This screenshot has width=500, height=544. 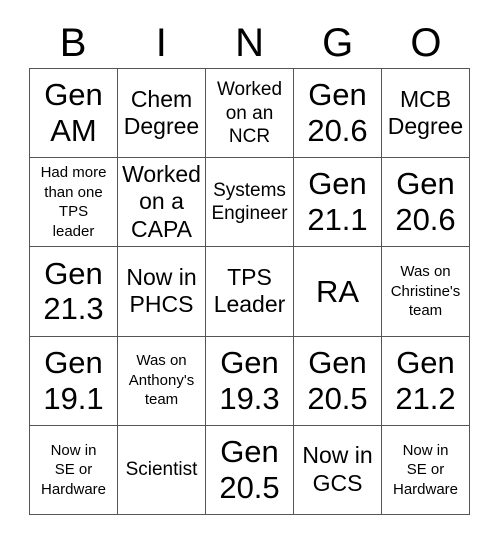 I want to click on bingo-cell: Gen 21.2, so click(x=426, y=381).